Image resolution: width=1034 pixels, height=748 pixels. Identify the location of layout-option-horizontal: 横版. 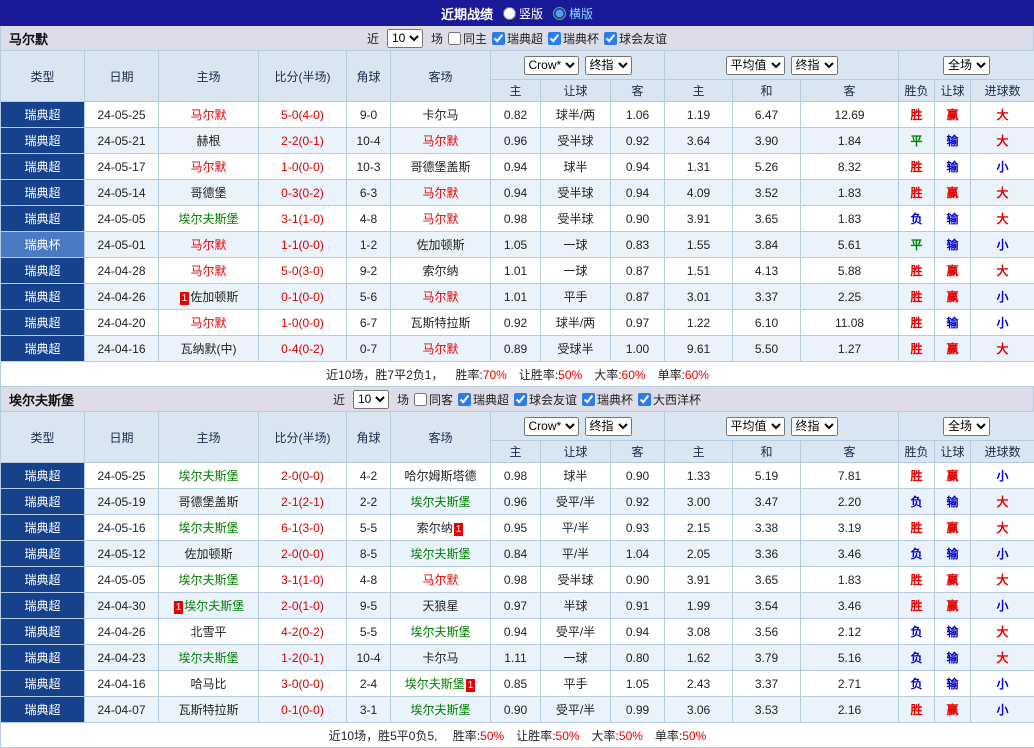
(573, 13).